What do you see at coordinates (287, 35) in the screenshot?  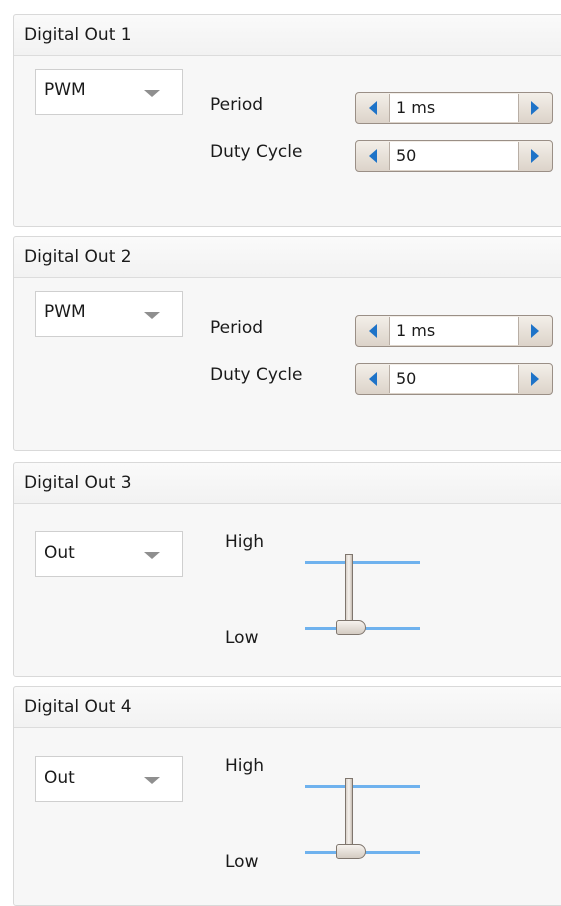 I see `panel-title: Digital Out 1` at bounding box center [287, 35].